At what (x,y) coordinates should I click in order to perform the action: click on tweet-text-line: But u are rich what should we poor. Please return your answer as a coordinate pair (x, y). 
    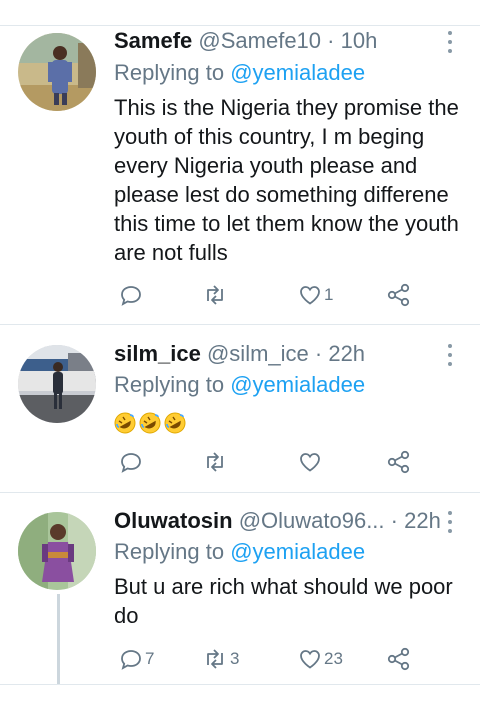
    Looking at the image, I should click on (283, 586).